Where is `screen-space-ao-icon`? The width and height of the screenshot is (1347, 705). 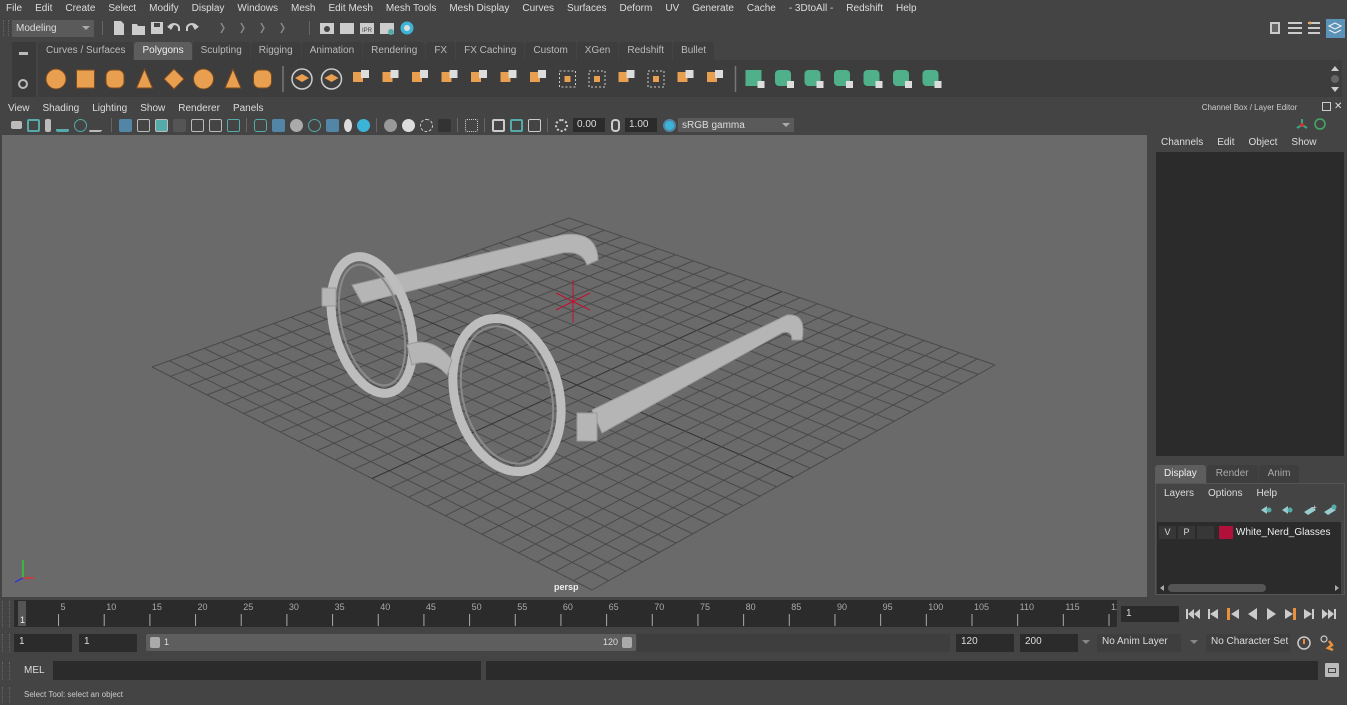 screen-space-ao-icon is located at coordinates (390, 125).